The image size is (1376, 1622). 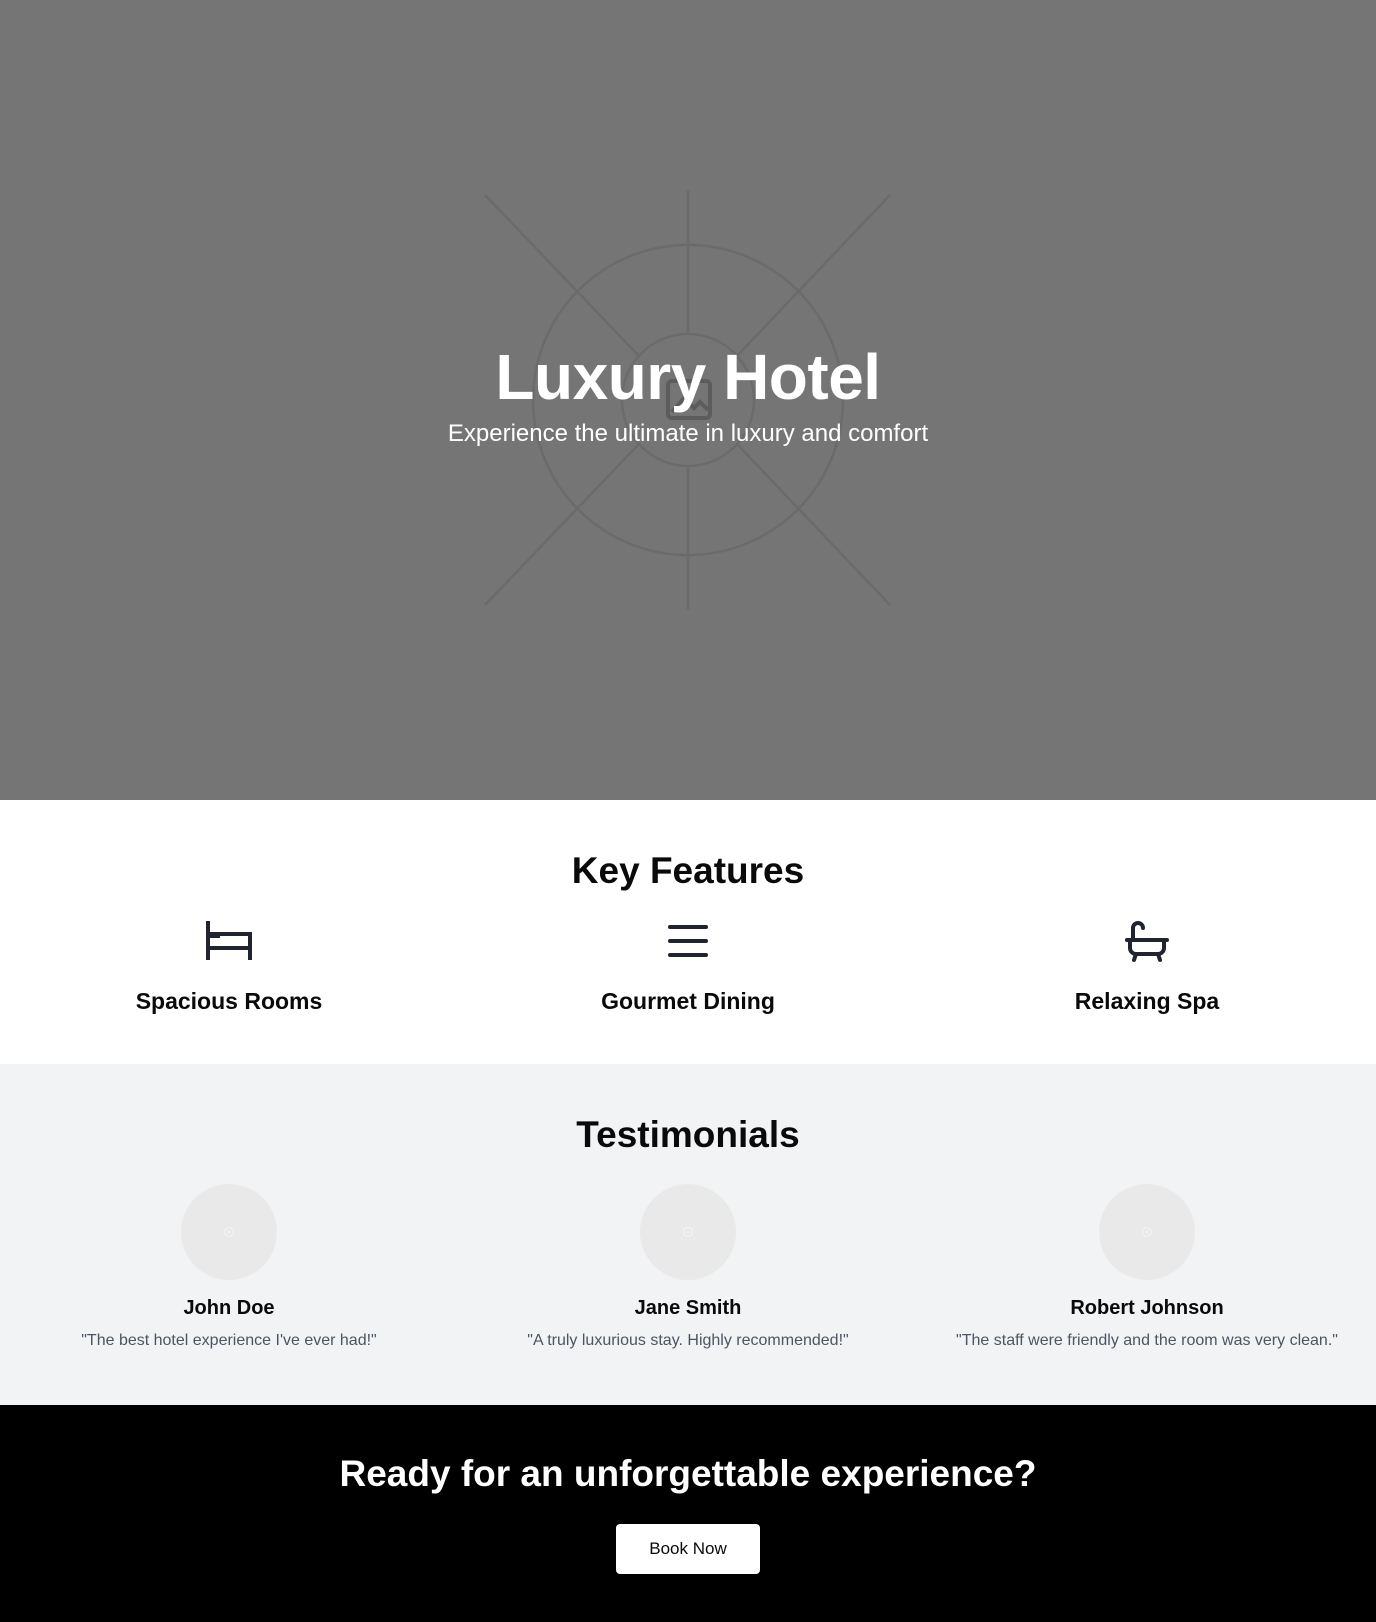 I want to click on feature-label: Gourmet Dining, so click(x=688, y=1001).